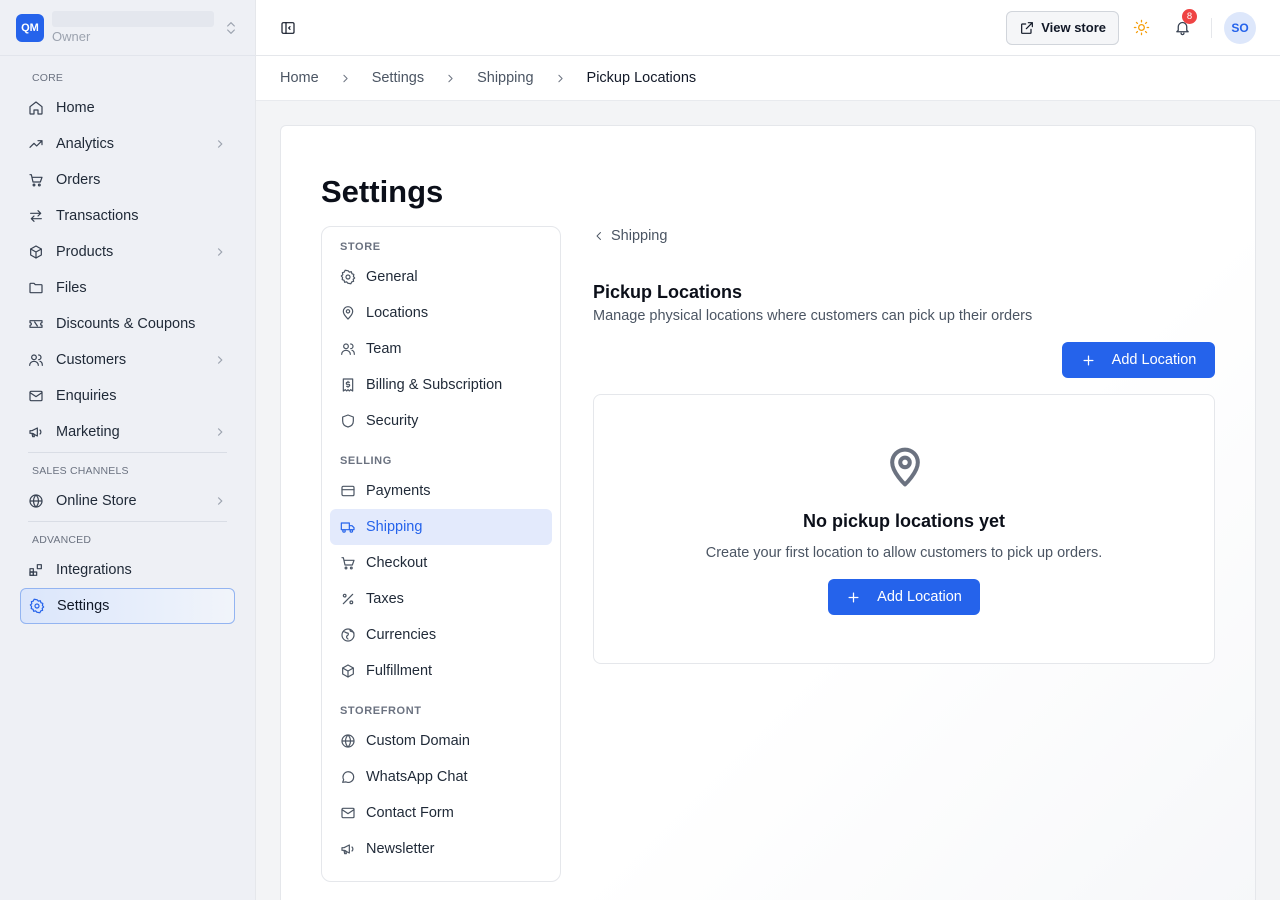 This screenshot has height=900, width=1280. I want to click on sidebar-item-settings: Settings, so click(127, 606).